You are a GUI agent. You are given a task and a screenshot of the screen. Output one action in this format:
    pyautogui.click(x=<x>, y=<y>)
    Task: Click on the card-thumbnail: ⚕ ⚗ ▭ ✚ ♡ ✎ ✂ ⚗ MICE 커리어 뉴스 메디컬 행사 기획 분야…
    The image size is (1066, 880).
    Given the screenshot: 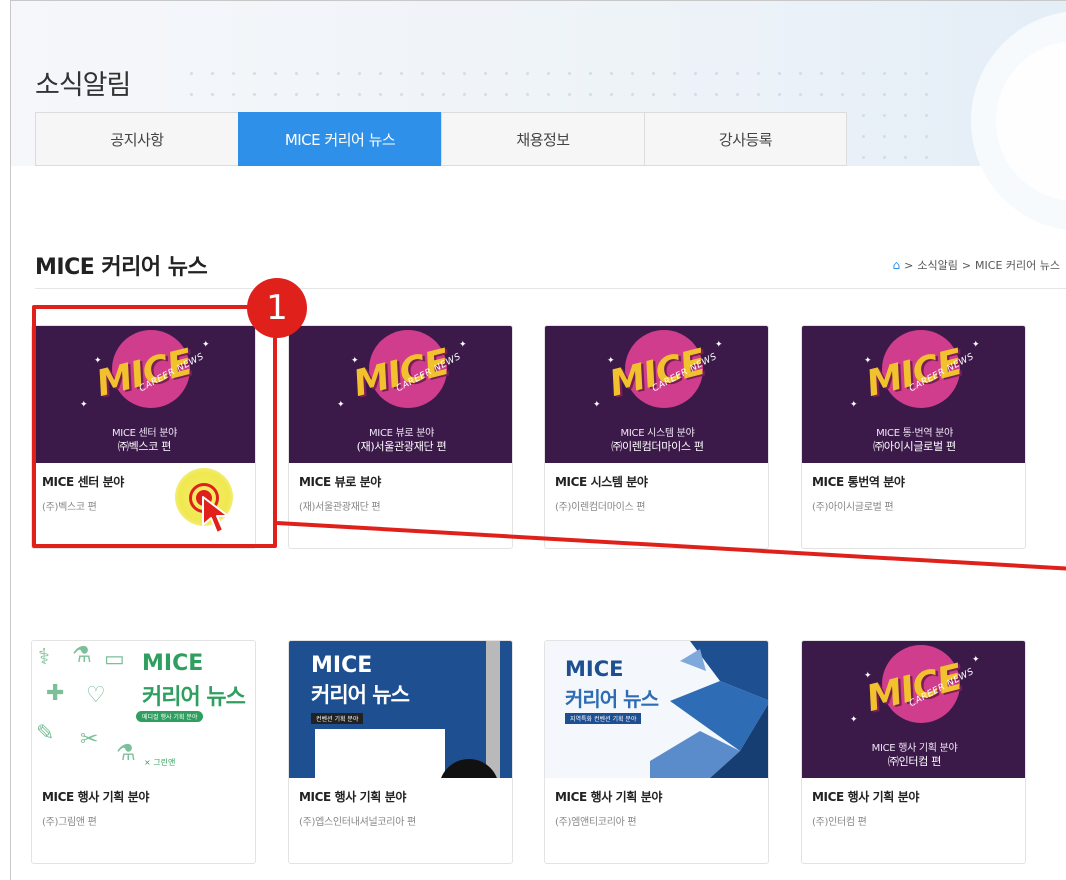 What is the action you would take?
    pyautogui.click(x=143, y=709)
    